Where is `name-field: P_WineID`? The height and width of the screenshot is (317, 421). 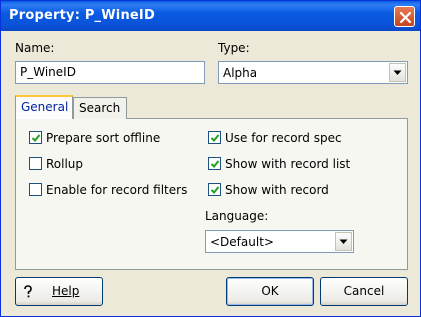
name-field: P_WineID is located at coordinates (110, 72).